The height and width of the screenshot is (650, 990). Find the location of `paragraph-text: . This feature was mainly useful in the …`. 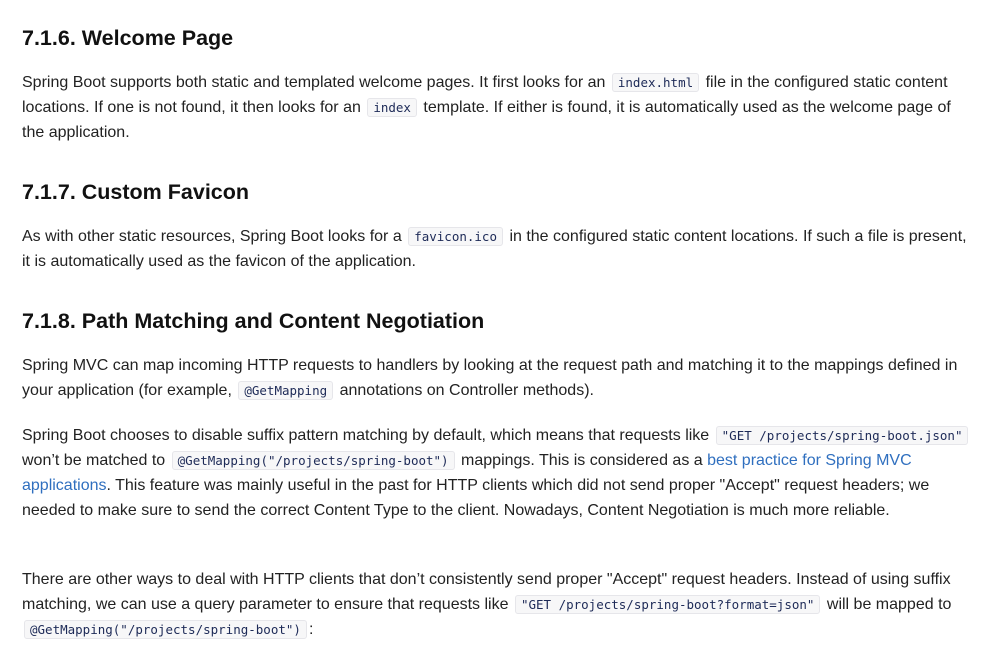

paragraph-text: . This feature was mainly useful in the … is located at coordinates (476, 498).